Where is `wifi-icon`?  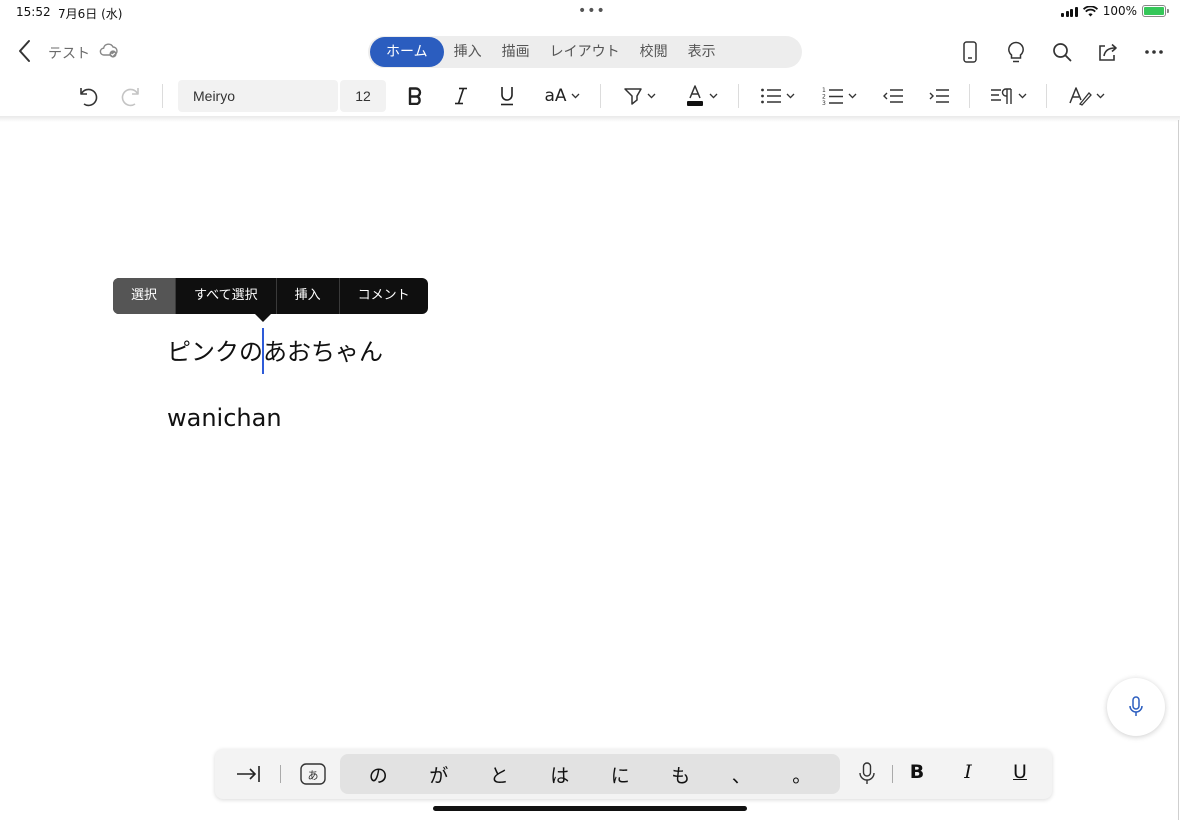 wifi-icon is located at coordinates (1090, 10).